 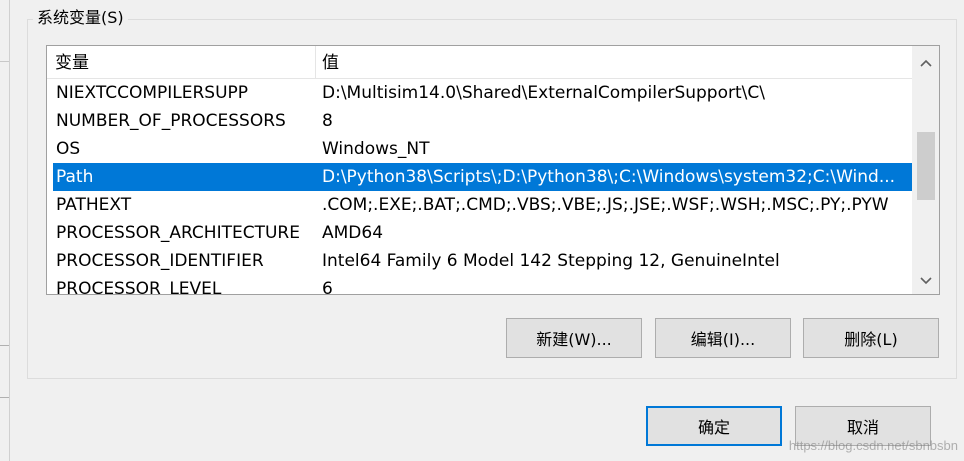 What do you see at coordinates (483, 149) in the screenshot?
I see `list-row-os: OS Windows_NT` at bounding box center [483, 149].